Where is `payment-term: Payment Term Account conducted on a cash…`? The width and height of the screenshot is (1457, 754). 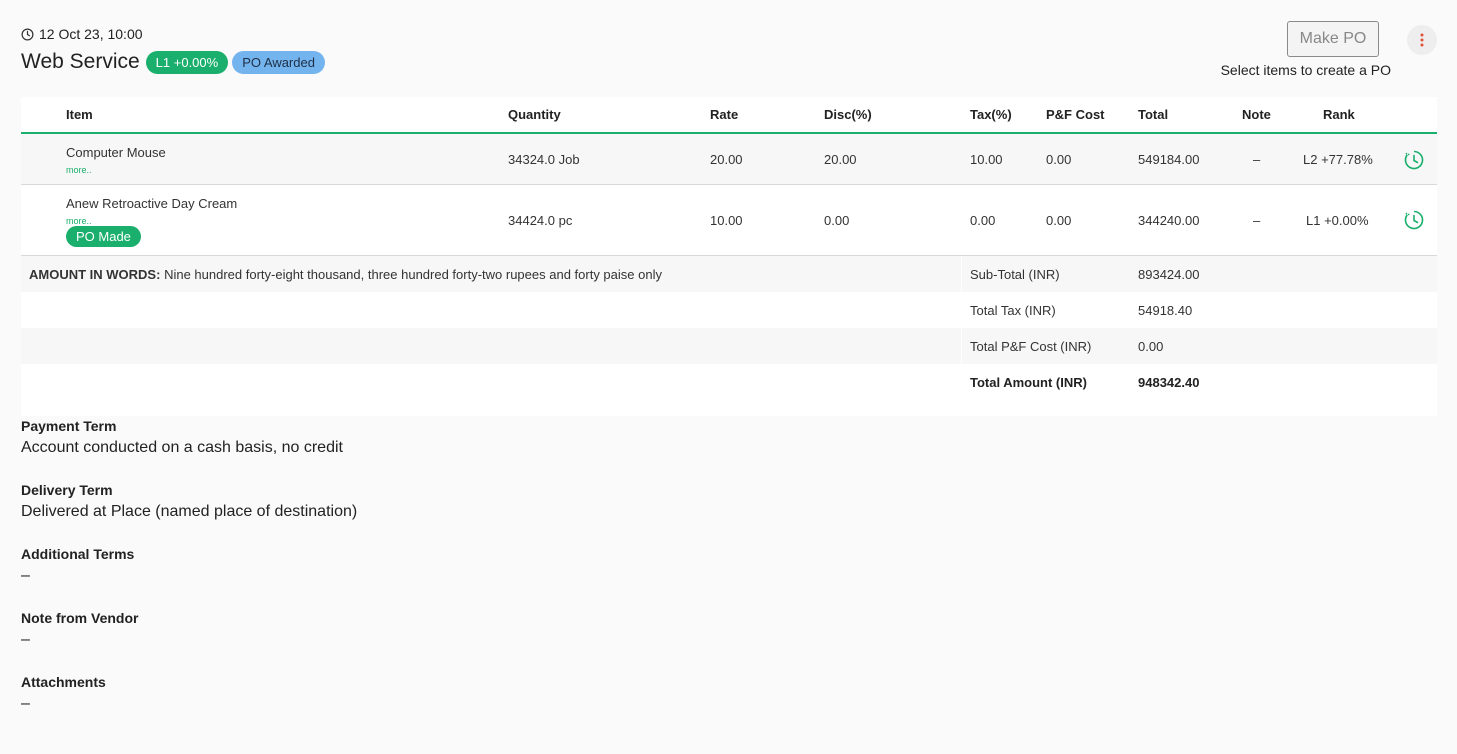
payment-term: Payment Term Account conducted on a cash… is located at coordinates (421, 449).